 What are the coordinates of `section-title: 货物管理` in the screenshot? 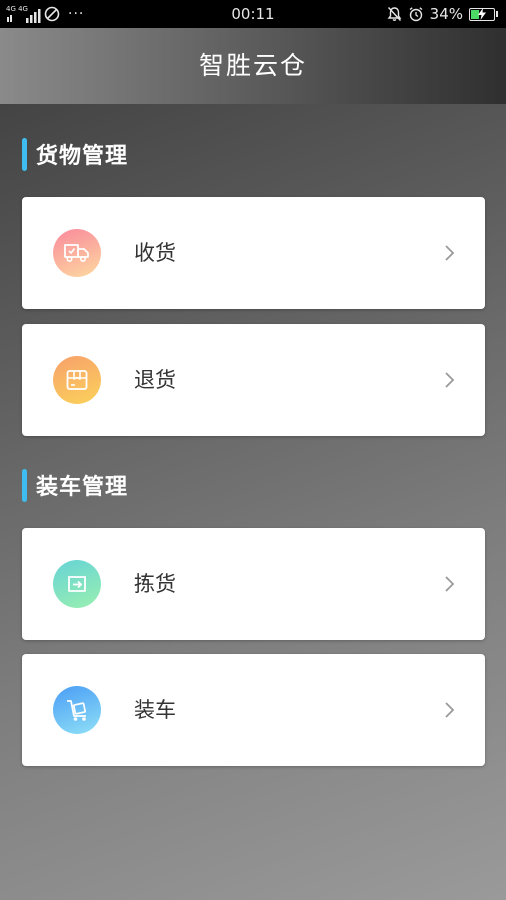 It's located at (82, 156).